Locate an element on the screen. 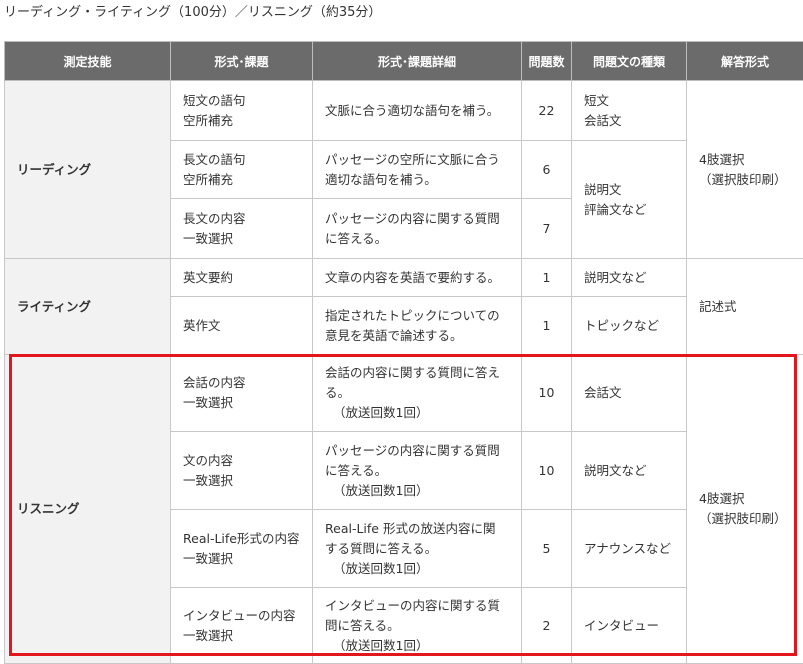 The image size is (803, 664). count-cell: 5 is located at coordinates (547, 549).